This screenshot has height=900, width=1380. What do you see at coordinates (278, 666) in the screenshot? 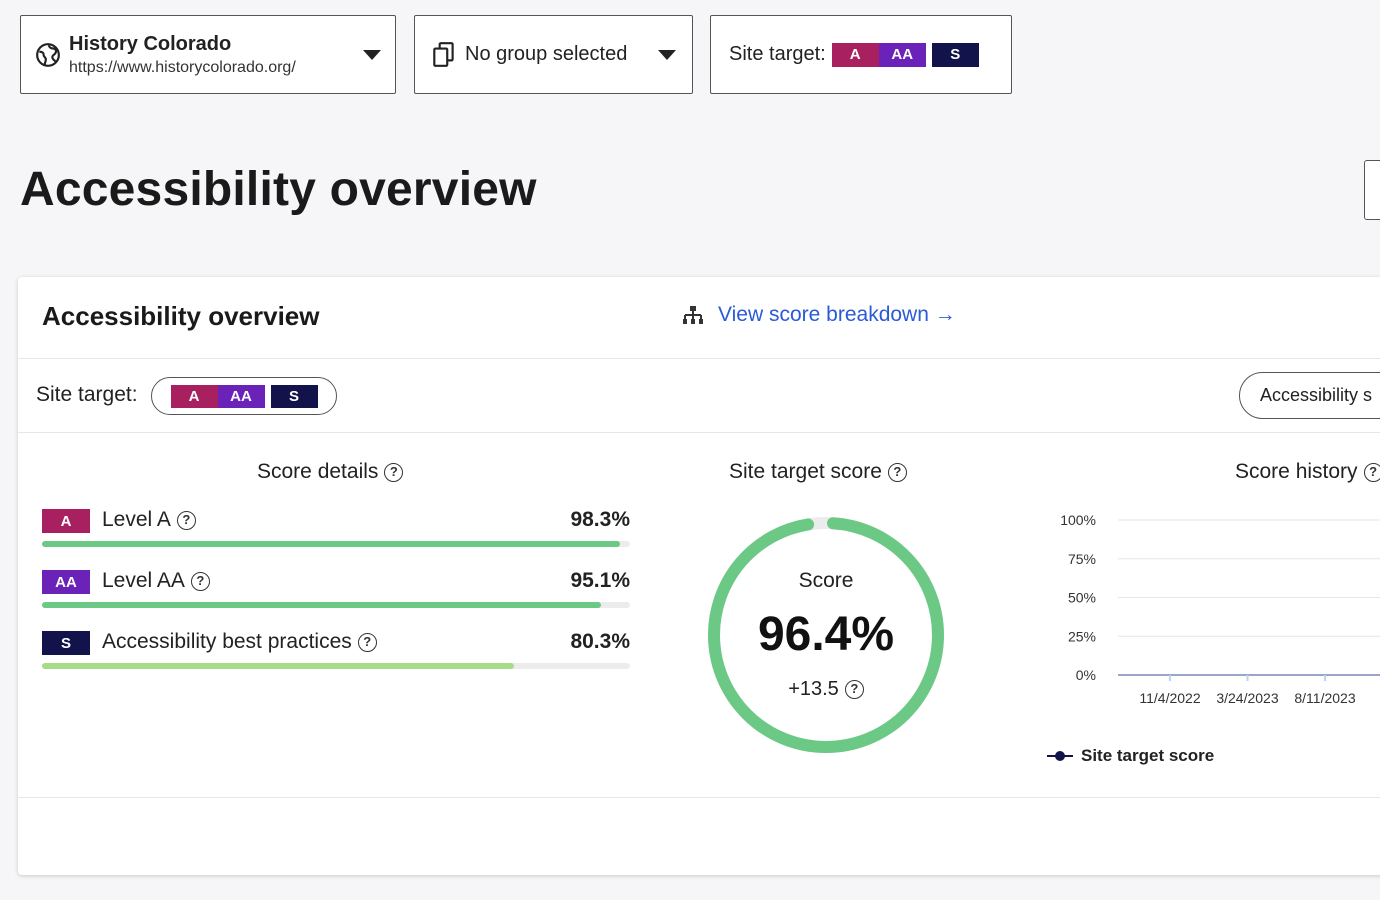
I see `level-s-progress` at bounding box center [278, 666].